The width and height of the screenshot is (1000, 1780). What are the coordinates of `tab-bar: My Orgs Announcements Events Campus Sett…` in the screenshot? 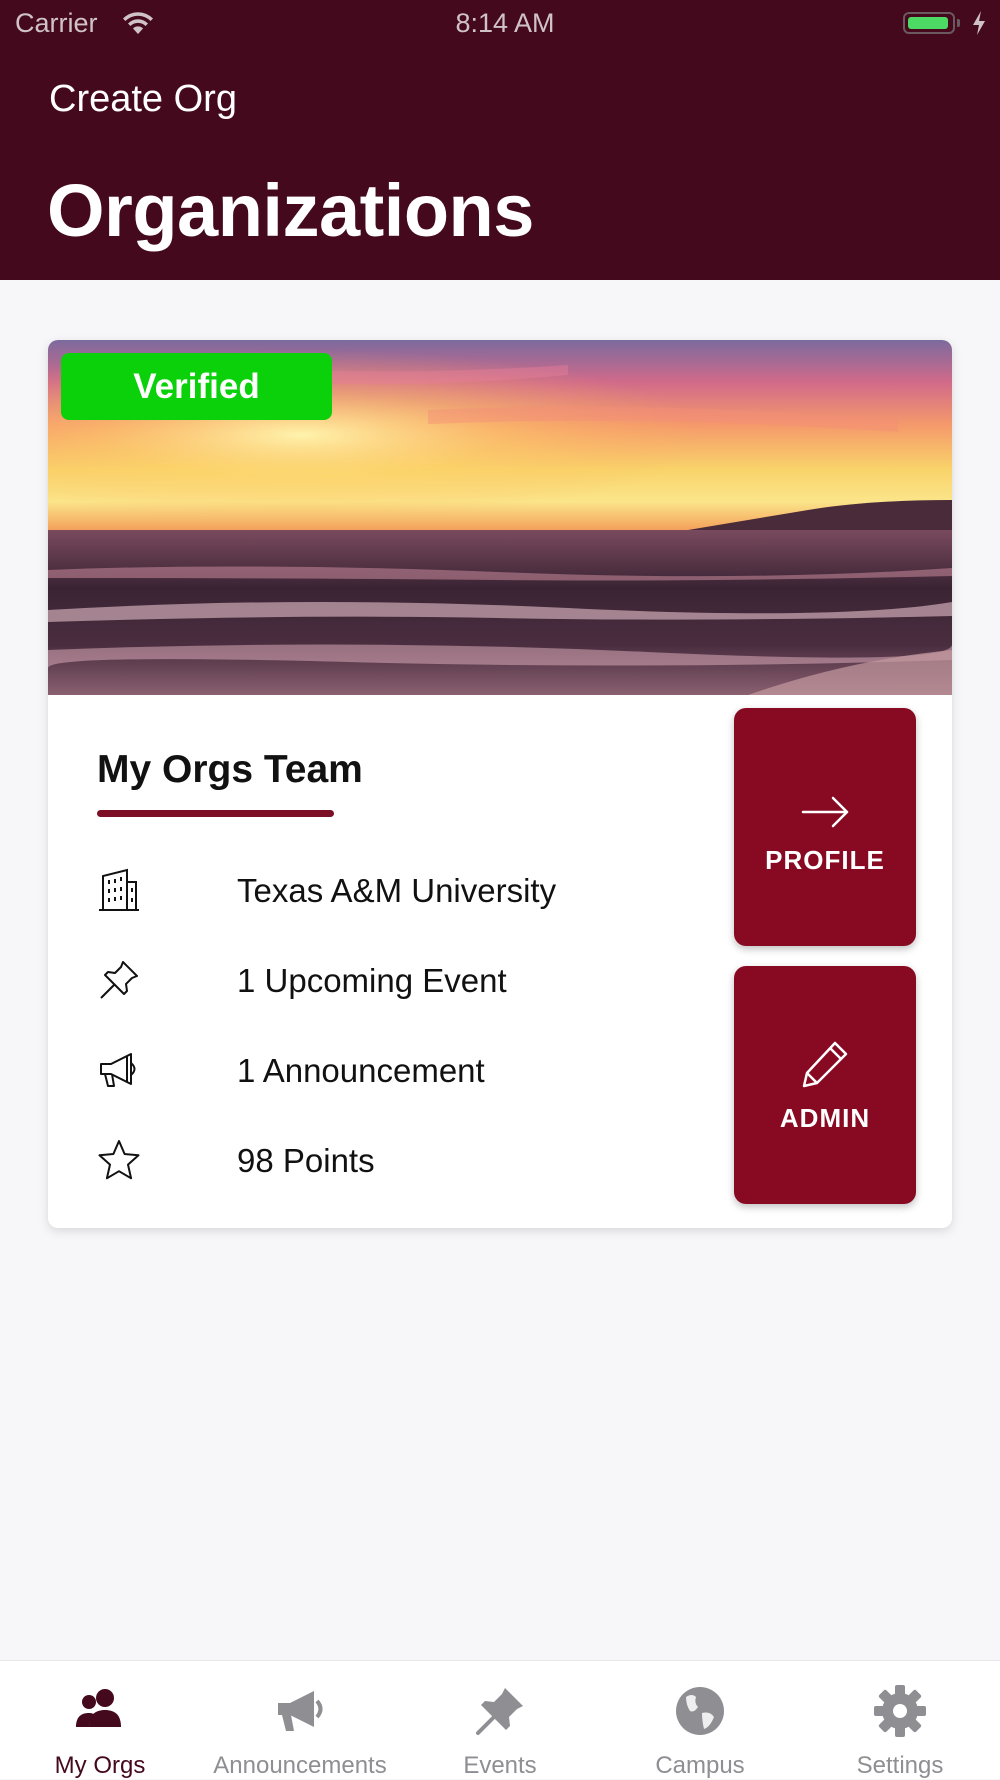 It's located at (500, 1719).